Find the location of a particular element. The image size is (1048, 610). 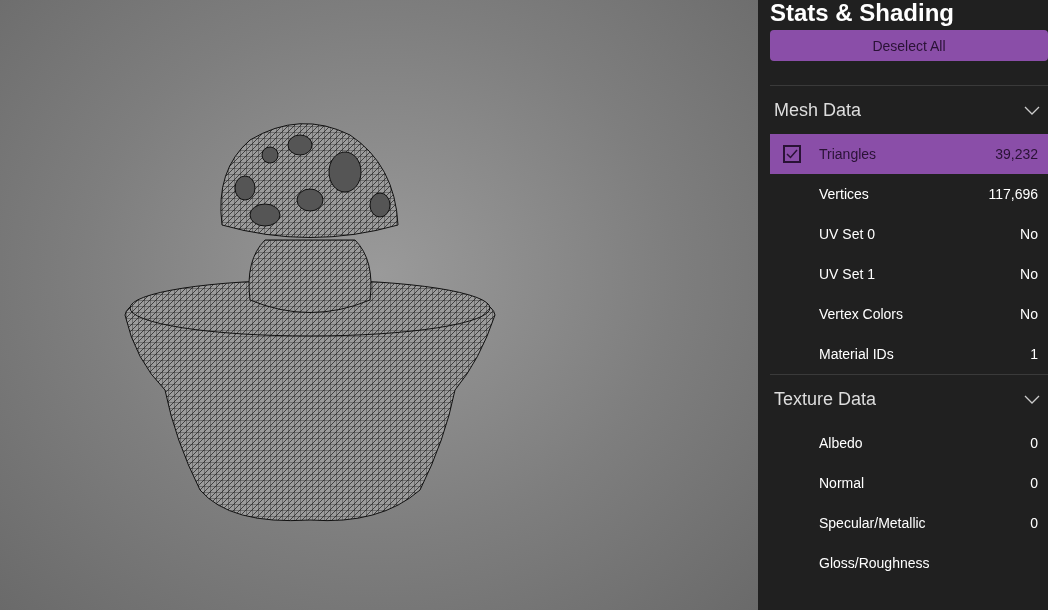

stat-value: 117,696 is located at coordinates (1013, 194).